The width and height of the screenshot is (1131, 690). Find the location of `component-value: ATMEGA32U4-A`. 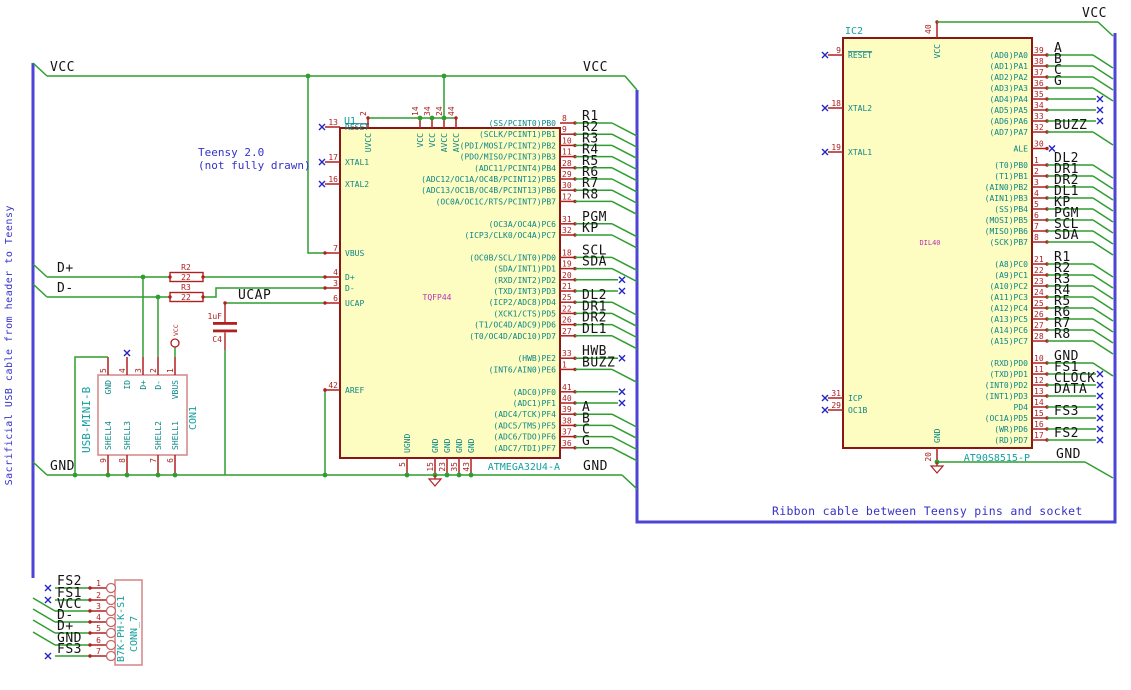

component-value: ATMEGA32U4-A is located at coordinates (524, 467).